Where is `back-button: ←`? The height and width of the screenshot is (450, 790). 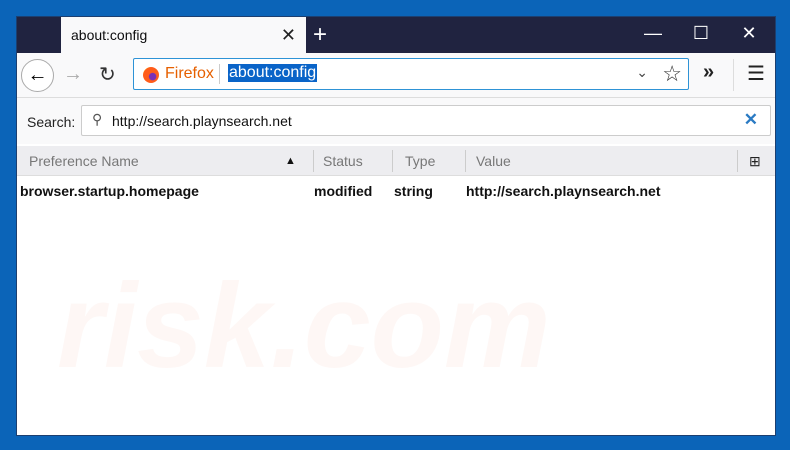
back-button: ← is located at coordinates (37, 75).